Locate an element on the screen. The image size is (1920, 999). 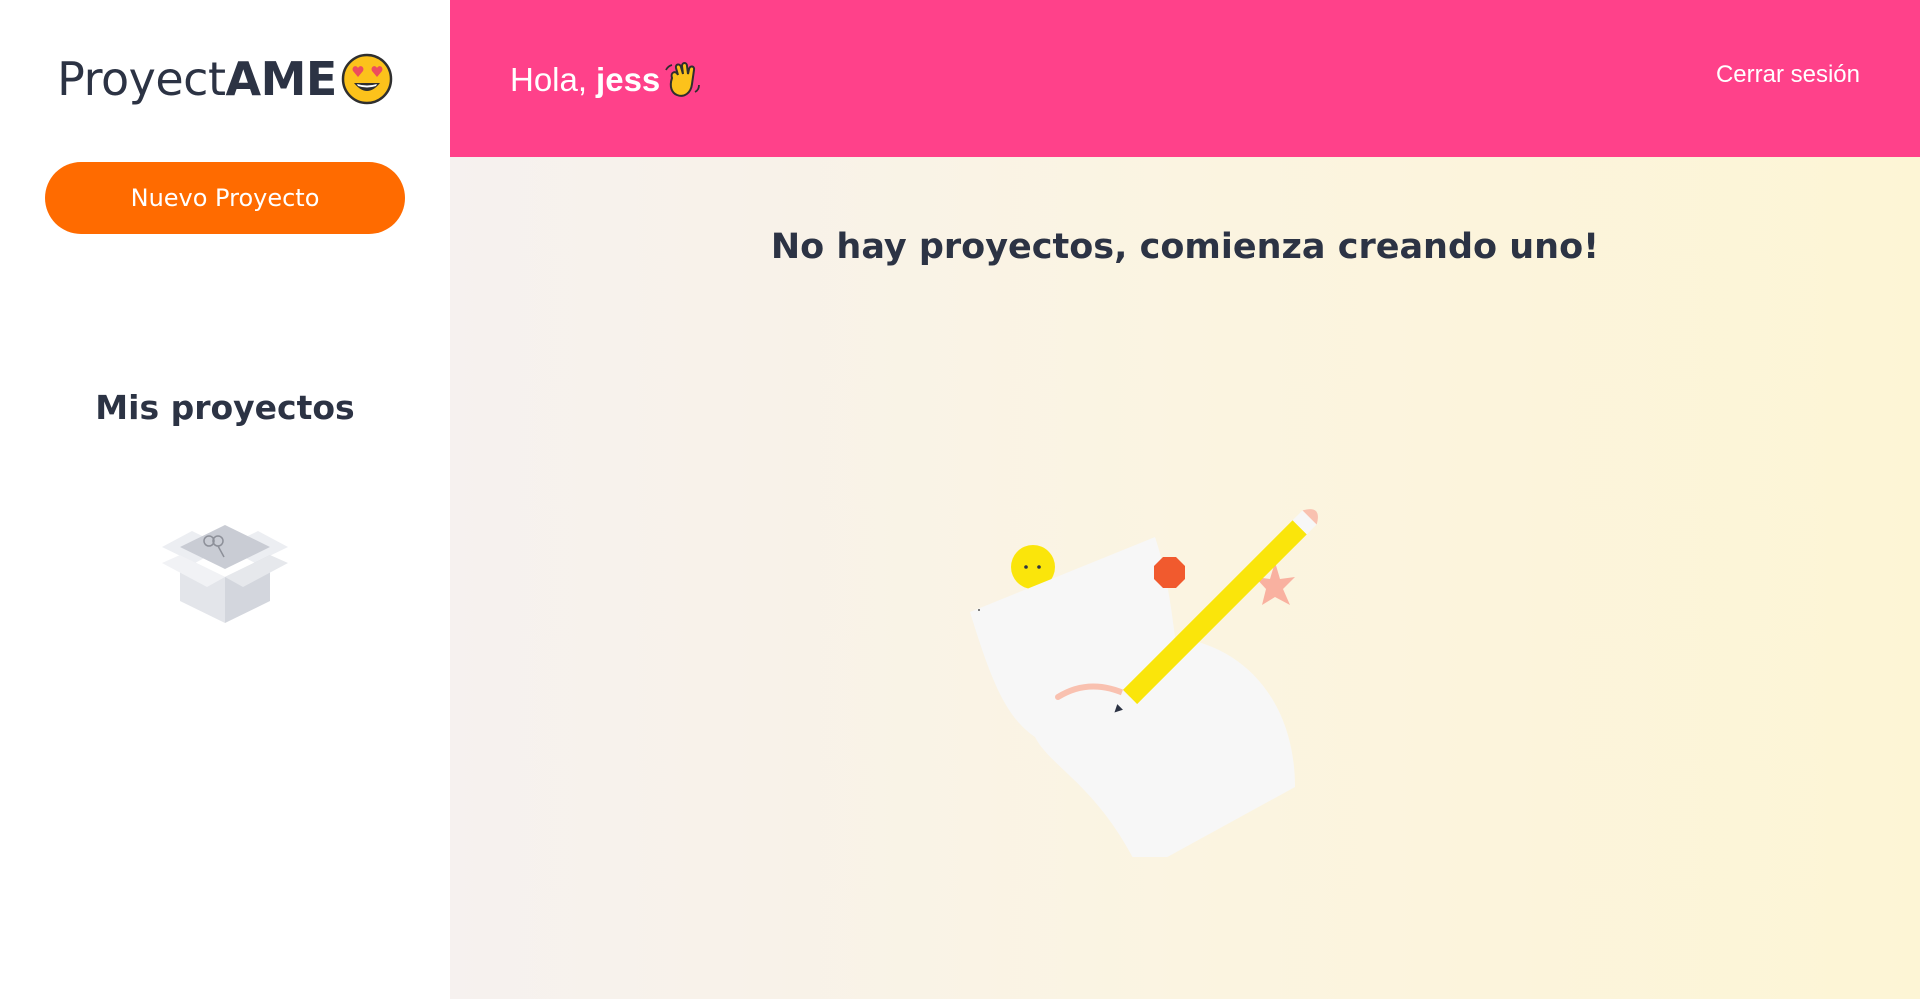
logo-text-light: Proyect is located at coordinates (141, 79).